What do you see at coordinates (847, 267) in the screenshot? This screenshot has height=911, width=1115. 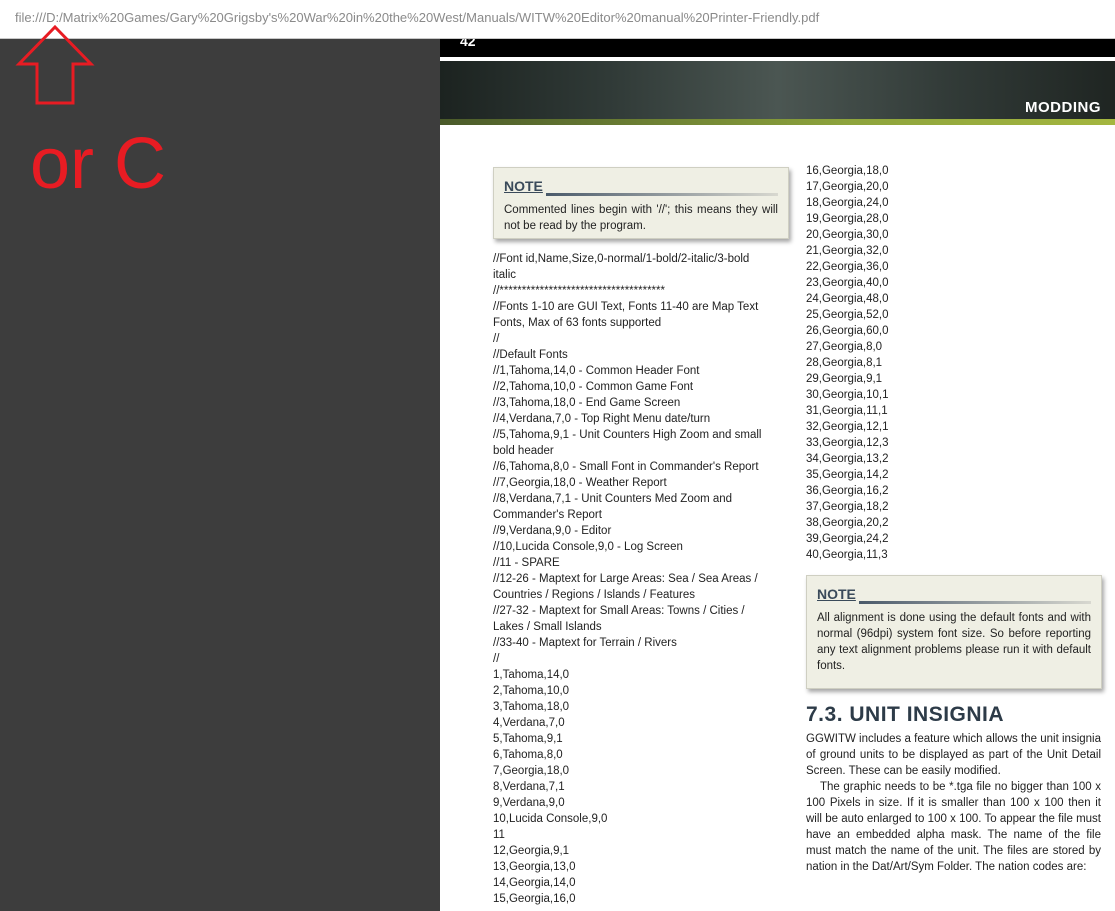 I see `font-list-line: 22,Georgia,36,0` at bounding box center [847, 267].